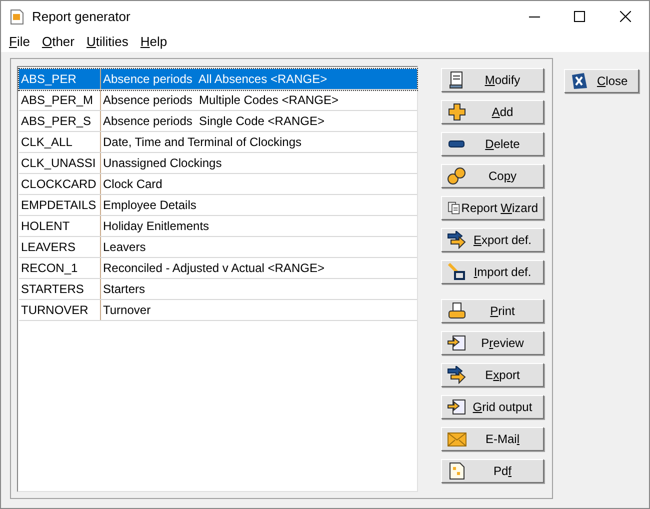  I want to click on close-icon, so click(625, 16).